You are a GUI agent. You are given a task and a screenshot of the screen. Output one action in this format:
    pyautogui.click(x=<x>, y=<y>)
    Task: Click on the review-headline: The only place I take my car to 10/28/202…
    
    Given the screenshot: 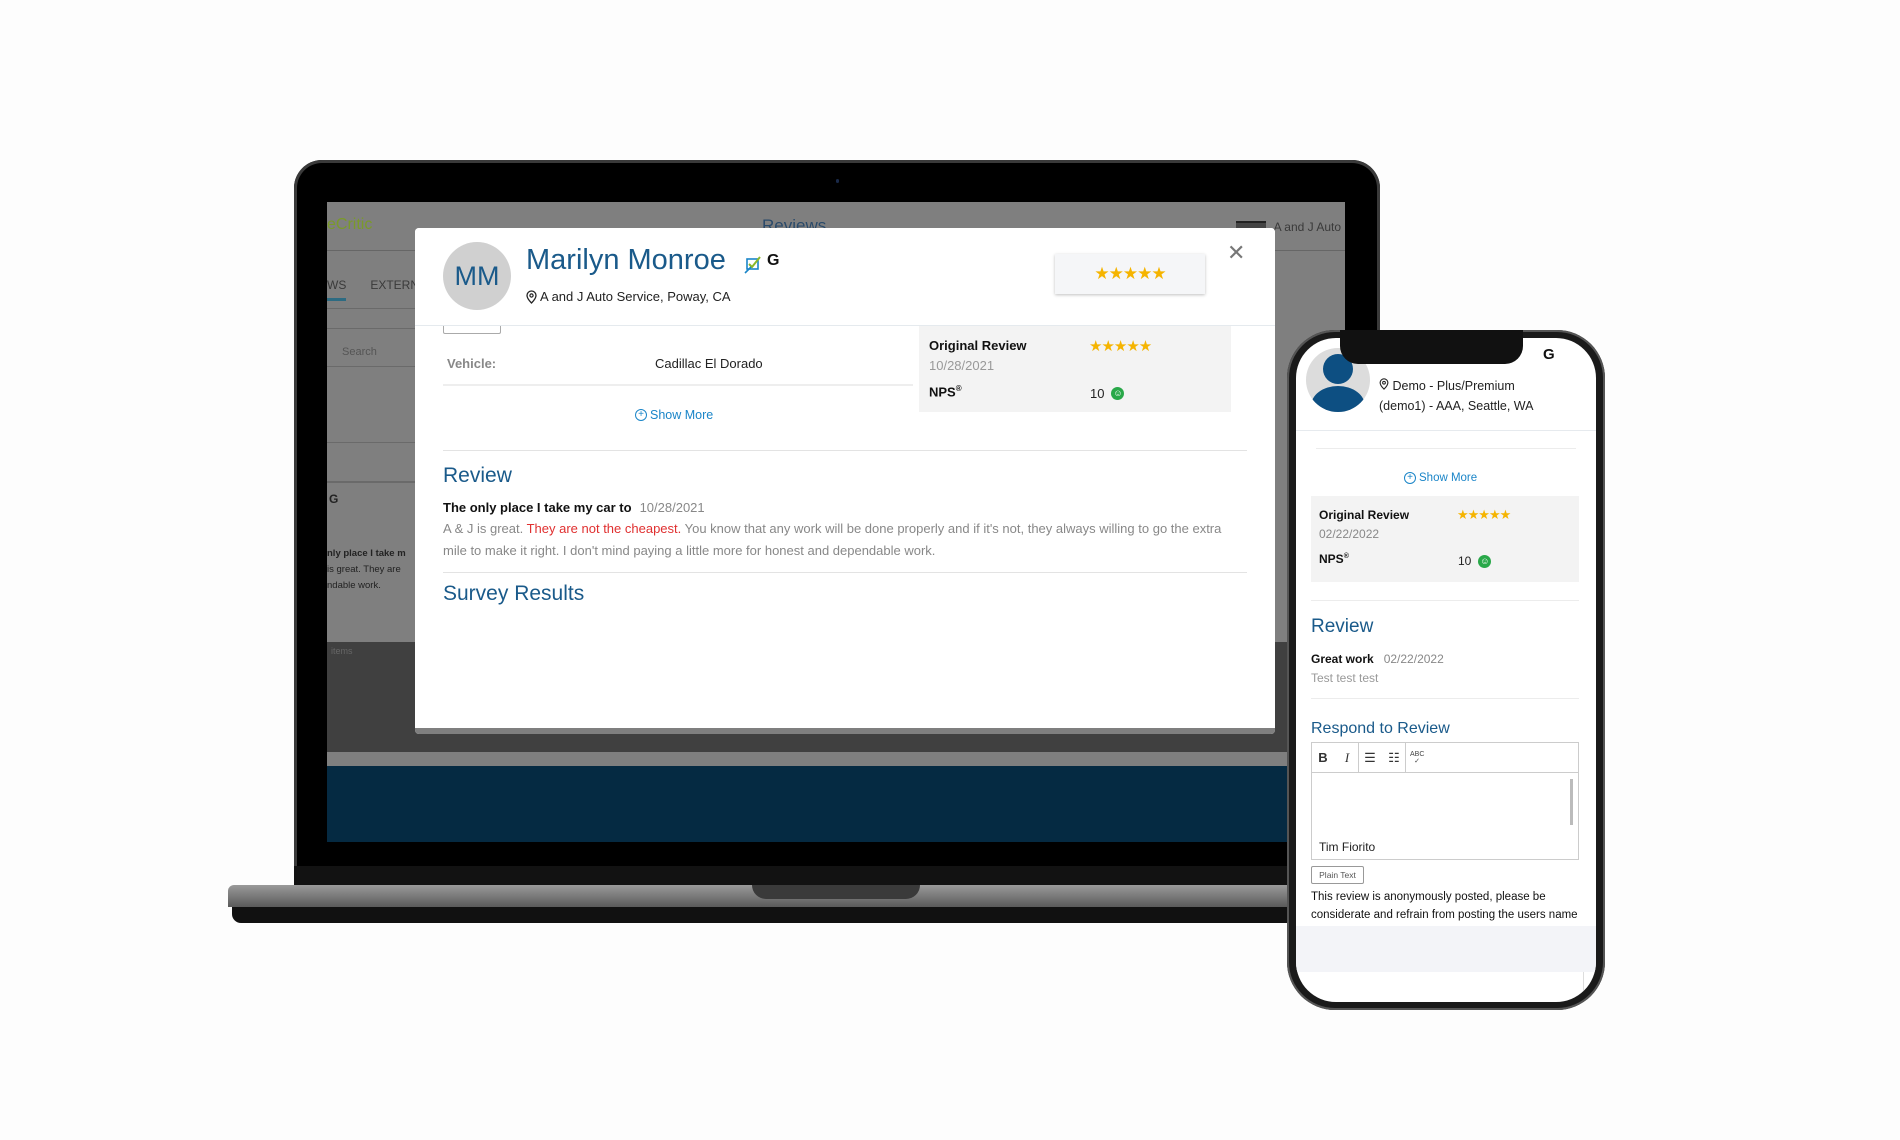 What is the action you would take?
    pyautogui.click(x=574, y=507)
    